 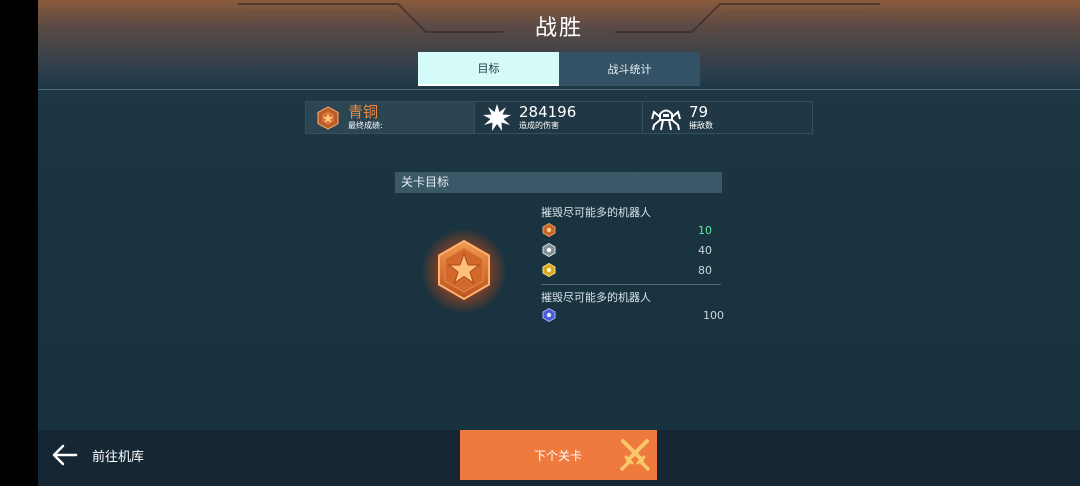 What do you see at coordinates (488, 69) in the screenshot?
I see `tab-objectives: 目标` at bounding box center [488, 69].